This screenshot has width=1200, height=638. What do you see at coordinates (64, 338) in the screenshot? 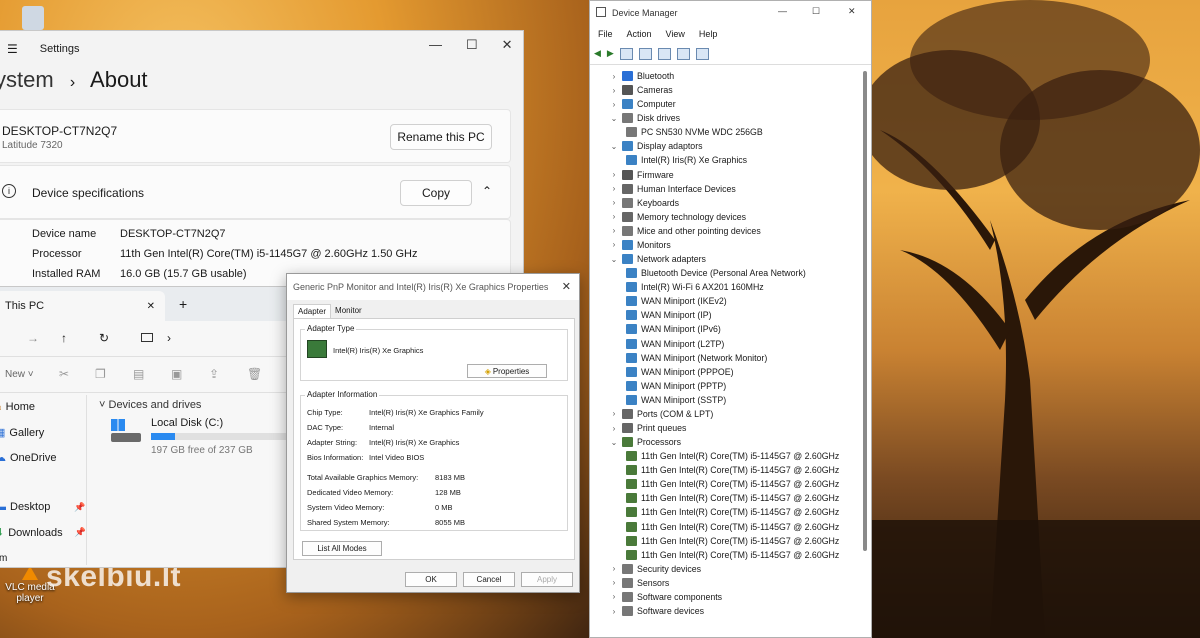
I see `up-icon: ↑` at bounding box center [64, 338].